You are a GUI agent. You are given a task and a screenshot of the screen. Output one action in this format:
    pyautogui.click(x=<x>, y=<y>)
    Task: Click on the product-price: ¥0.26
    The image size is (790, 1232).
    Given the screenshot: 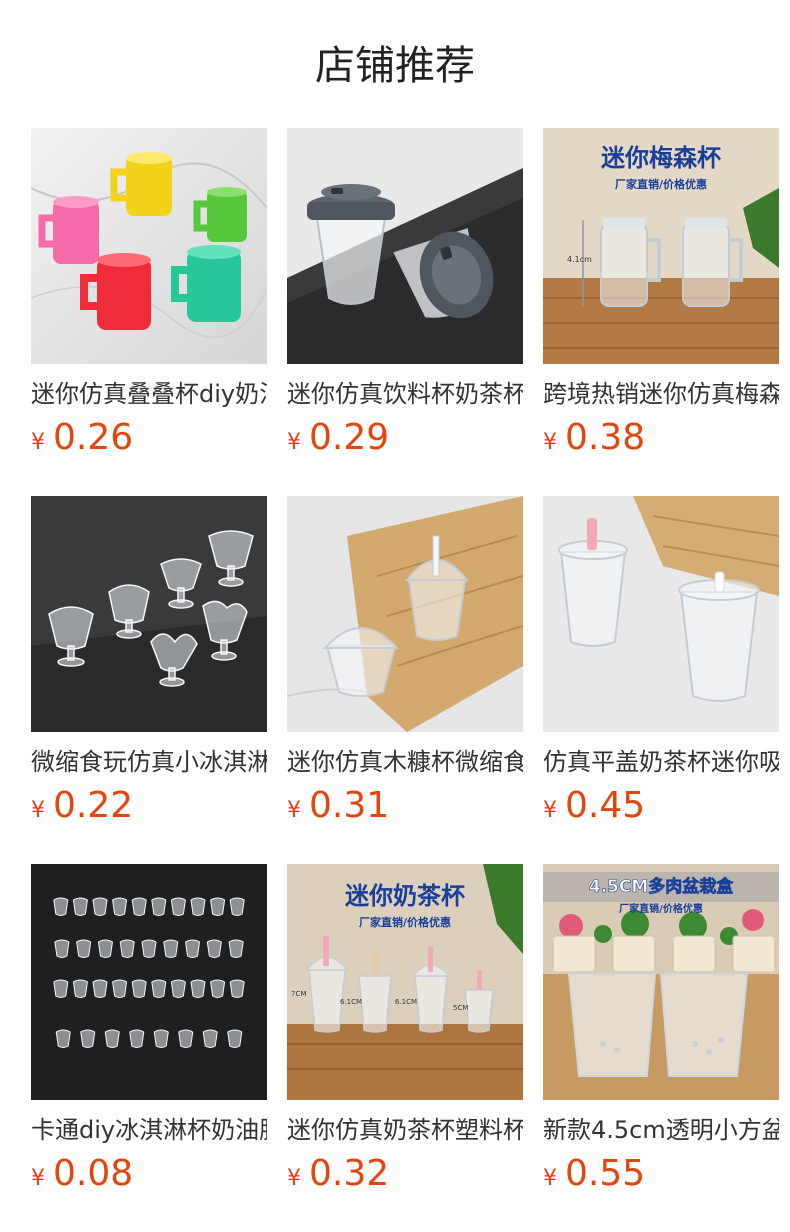 What is the action you would take?
    pyautogui.click(x=149, y=441)
    